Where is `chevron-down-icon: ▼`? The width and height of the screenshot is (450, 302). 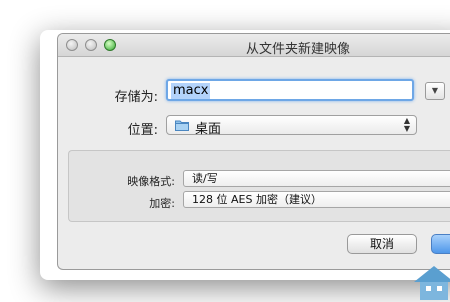
chevron-down-icon: ▼ is located at coordinates (435, 90).